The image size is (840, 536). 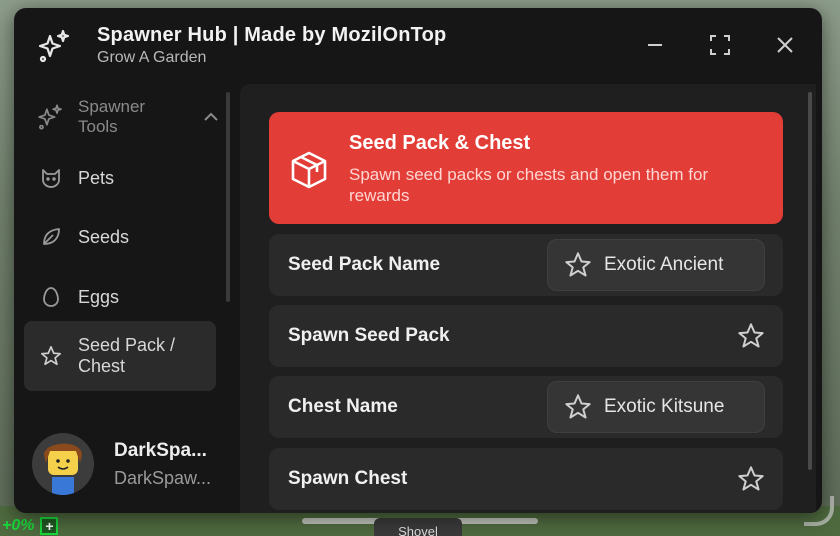 What do you see at coordinates (51, 236) in the screenshot?
I see `leaf-icon` at bounding box center [51, 236].